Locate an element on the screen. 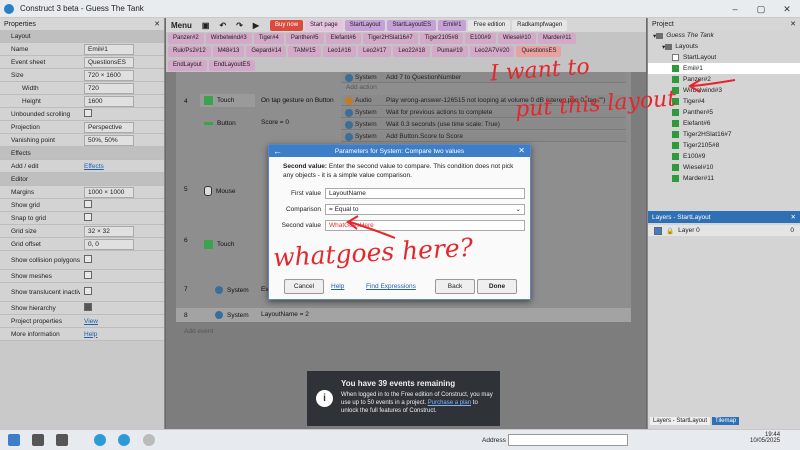 The image size is (800, 450). file-explorer-icon is located at coordinates (62, 440).